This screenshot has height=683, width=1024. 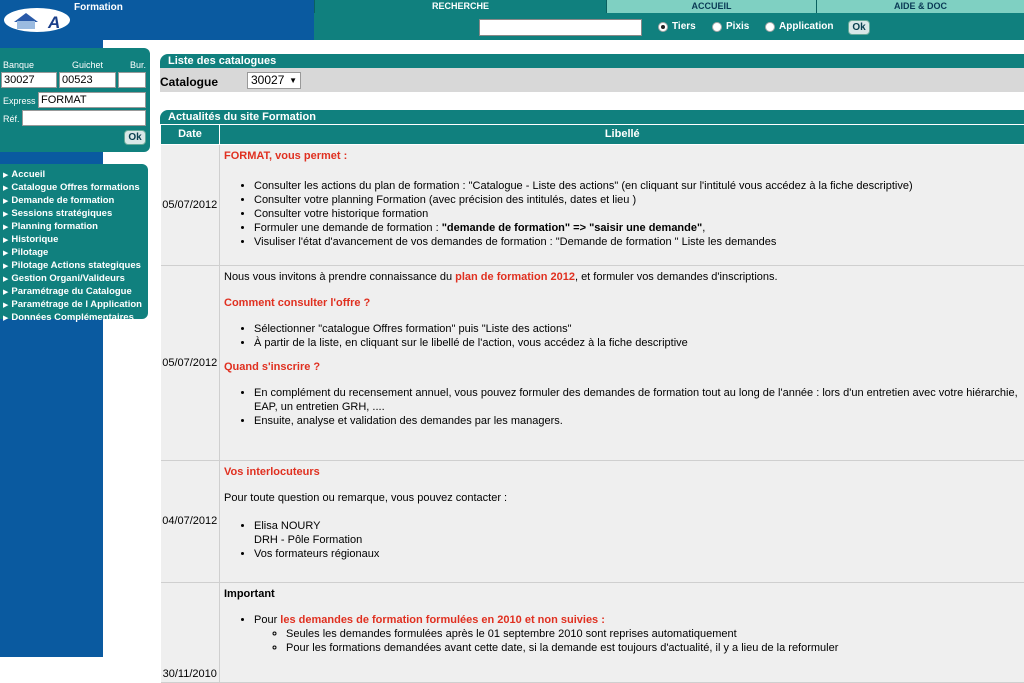 I want to click on tab-aide-doc: AIDE & DOC, so click(x=920, y=6).